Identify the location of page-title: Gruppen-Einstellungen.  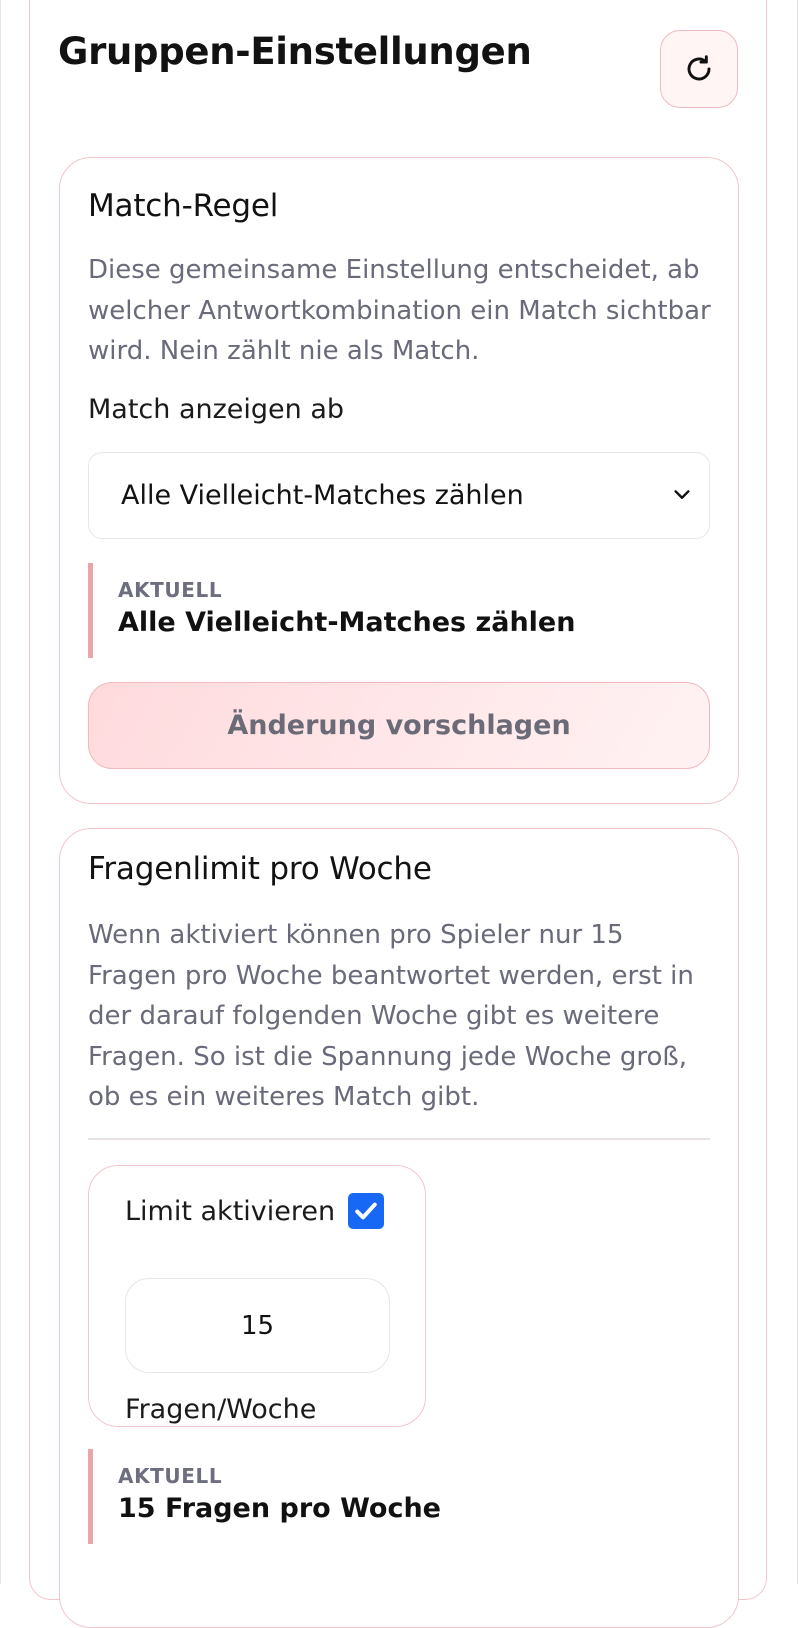
(295, 51).